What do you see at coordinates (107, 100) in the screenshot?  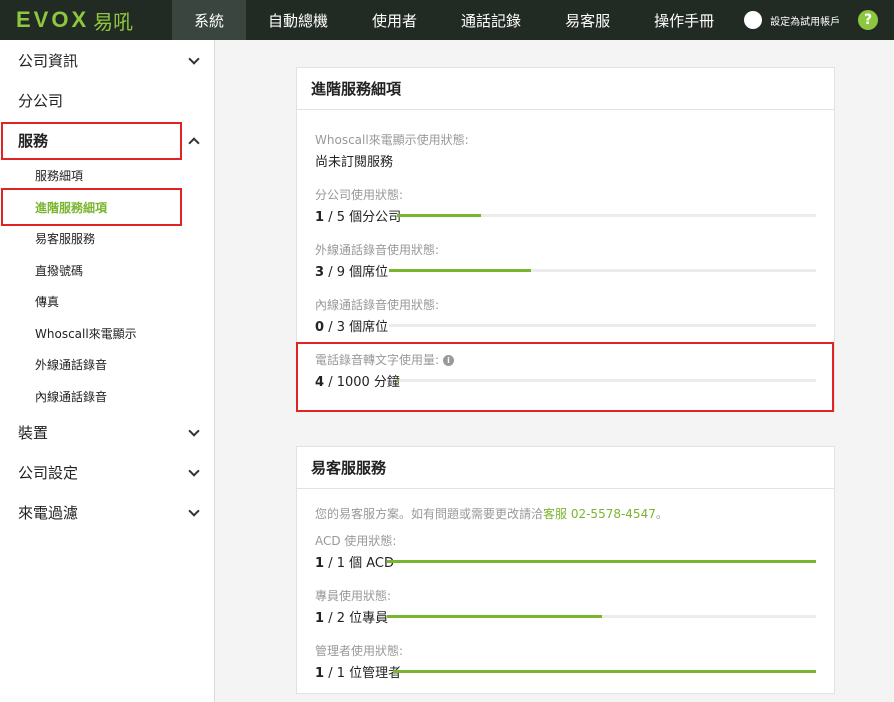 I see `sidebar-item-branch: 分公司` at bounding box center [107, 100].